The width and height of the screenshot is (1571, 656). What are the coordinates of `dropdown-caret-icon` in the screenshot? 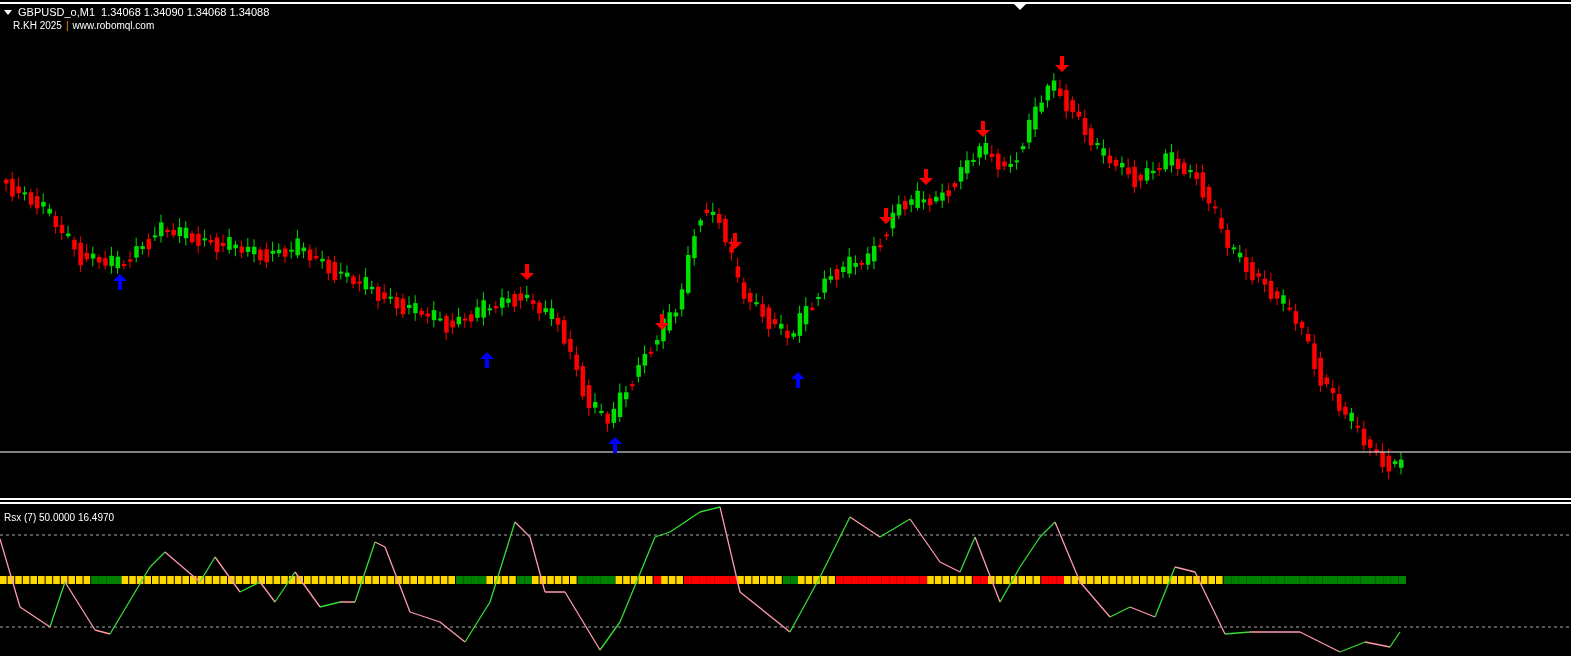 It's located at (8, 12).